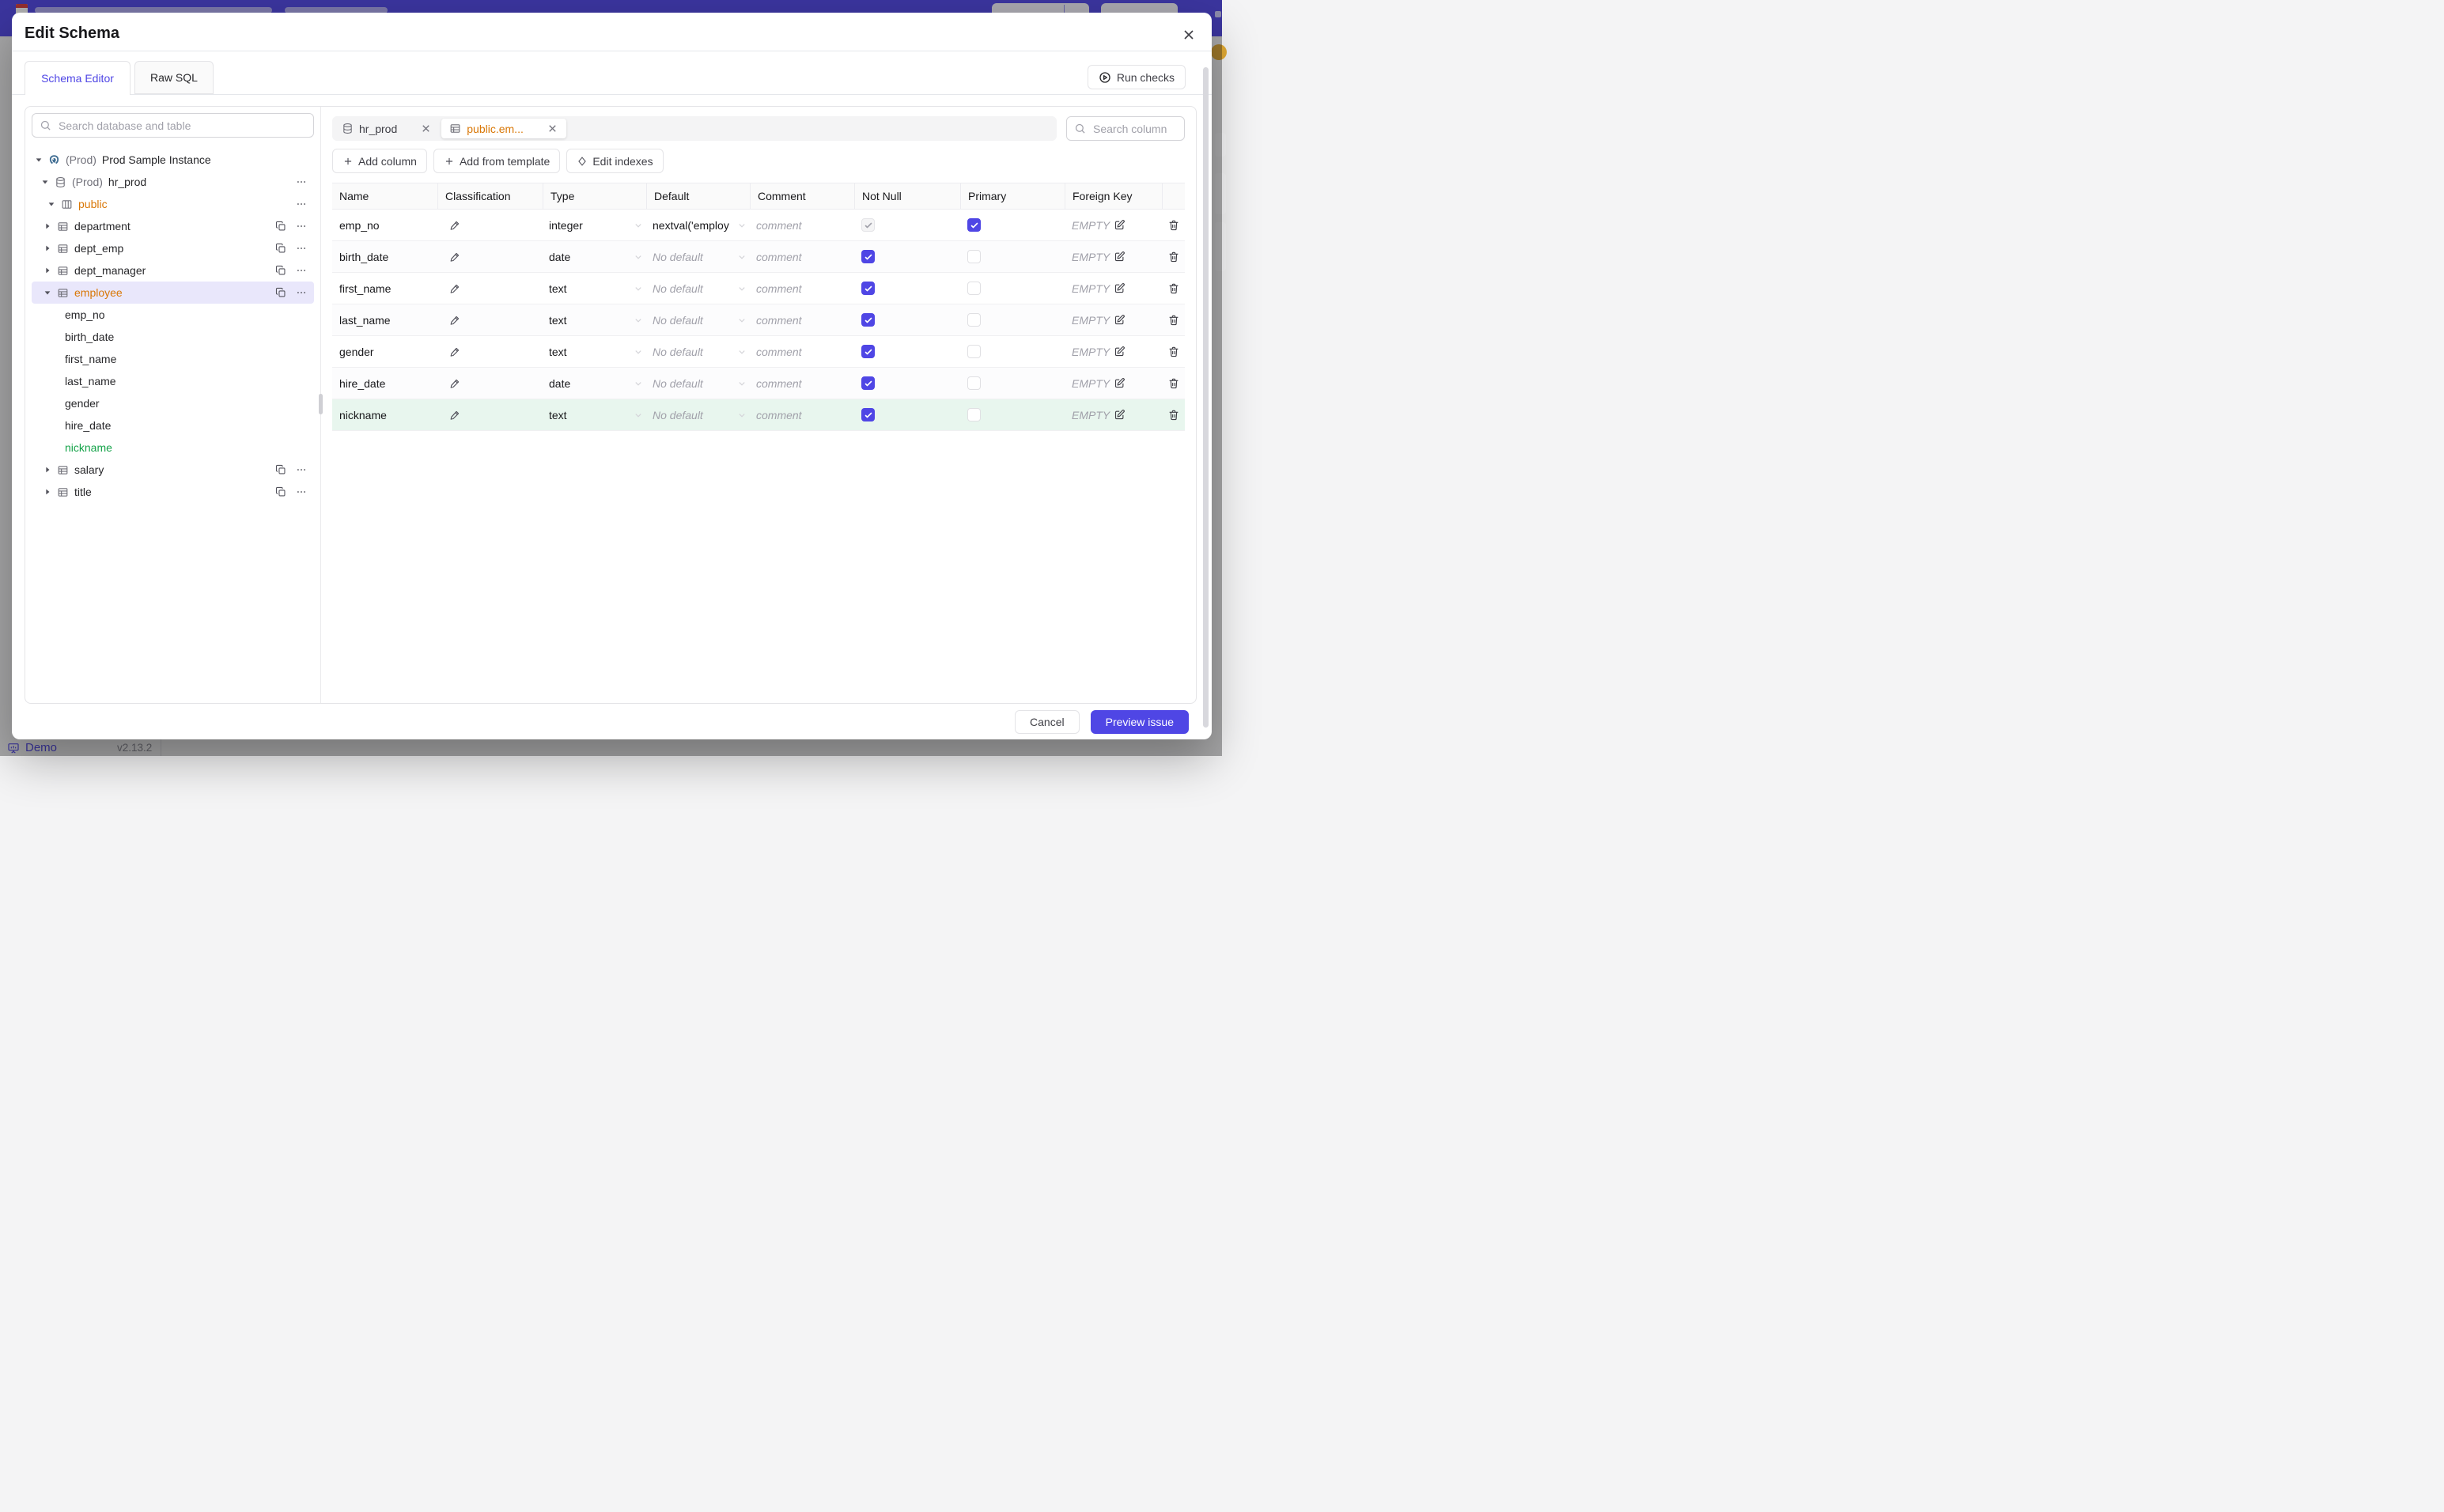  What do you see at coordinates (173, 337) in the screenshot?
I see `tree-item-birth_date: birth_date` at bounding box center [173, 337].